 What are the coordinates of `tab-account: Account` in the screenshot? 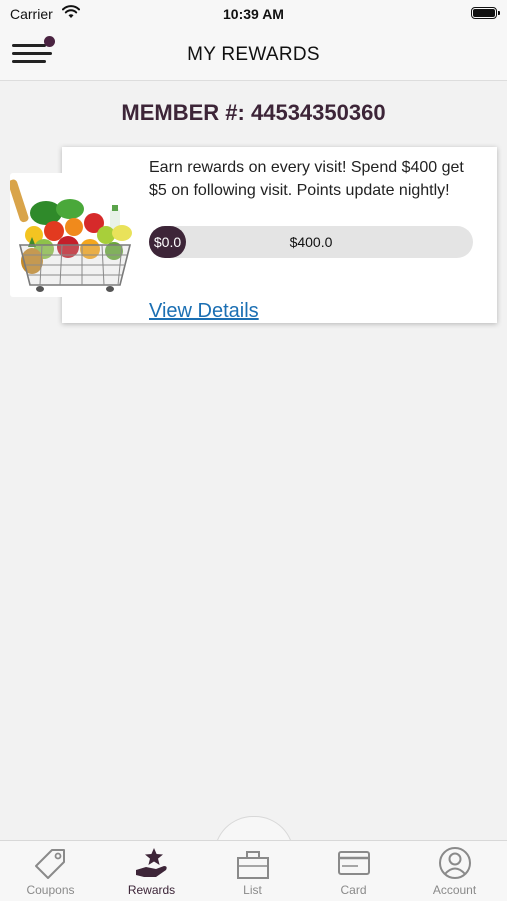 It's located at (454, 871).